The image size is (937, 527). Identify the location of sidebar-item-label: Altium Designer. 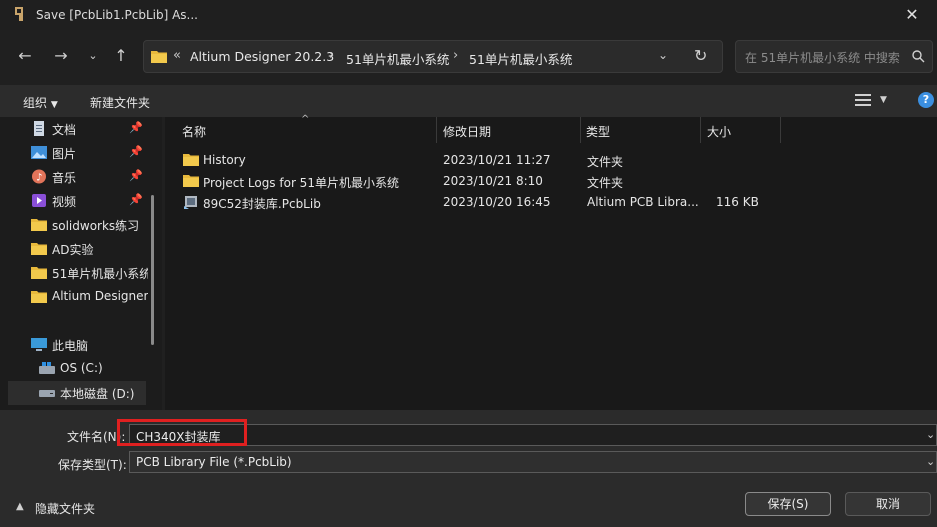
(100, 296).